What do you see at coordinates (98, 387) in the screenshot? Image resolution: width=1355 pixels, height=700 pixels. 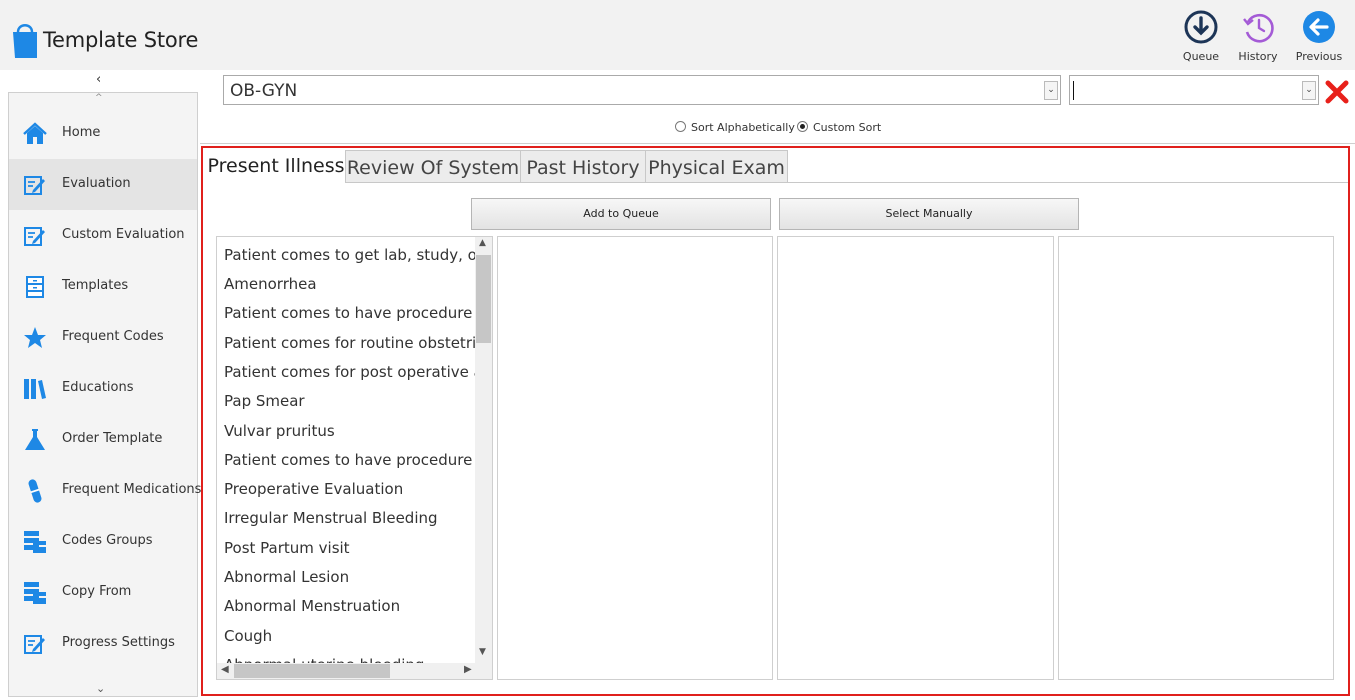 I see `sidebar-item-label: Educations` at bounding box center [98, 387].